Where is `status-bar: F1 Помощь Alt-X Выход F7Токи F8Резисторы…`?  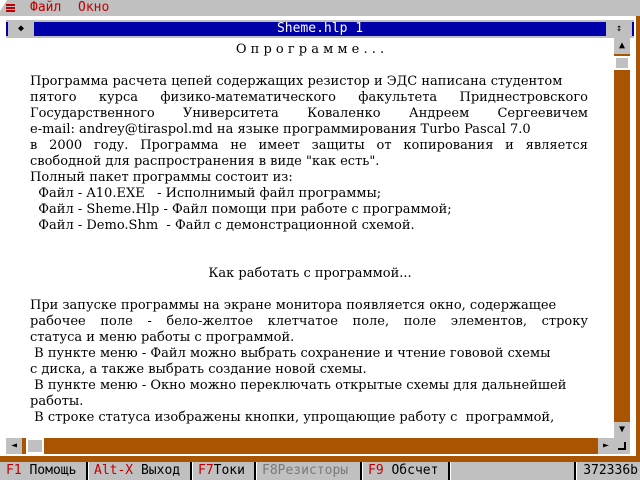 status-bar: F1 Помощь Alt-X Выход F7Токи F8Резисторы… is located at coordinates (320, 471).